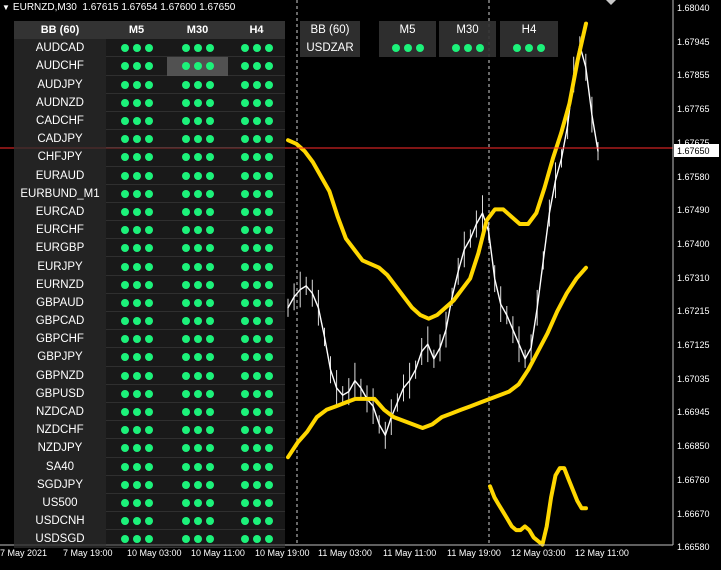 Image resolution: width=721 pixels, height=570 pixels. What do you see at coordinates (197, 30) in the screenshot?
I see `col-header-m30: M30` at bounding box center [197, 30].